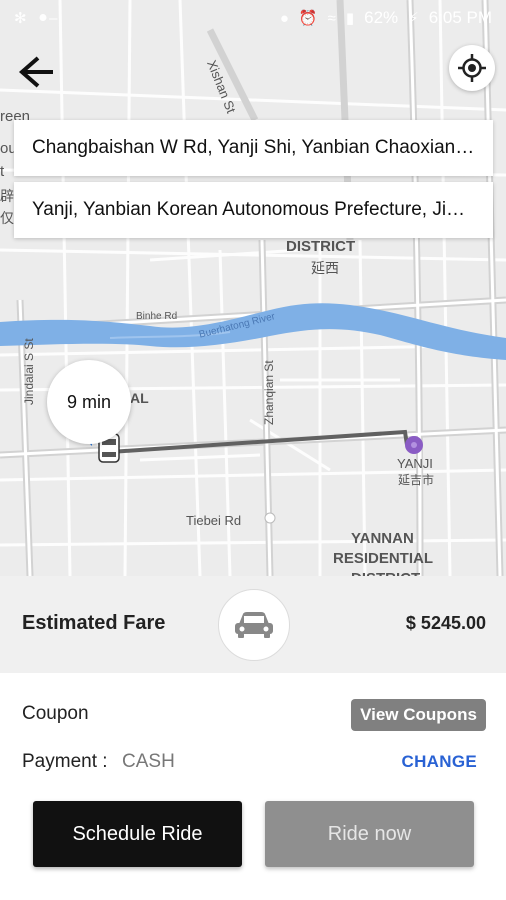  What do you see at coordinates (20, 18) in the screenshot?
I see `settings-icon: ✻` at bounding box center [20, 18].